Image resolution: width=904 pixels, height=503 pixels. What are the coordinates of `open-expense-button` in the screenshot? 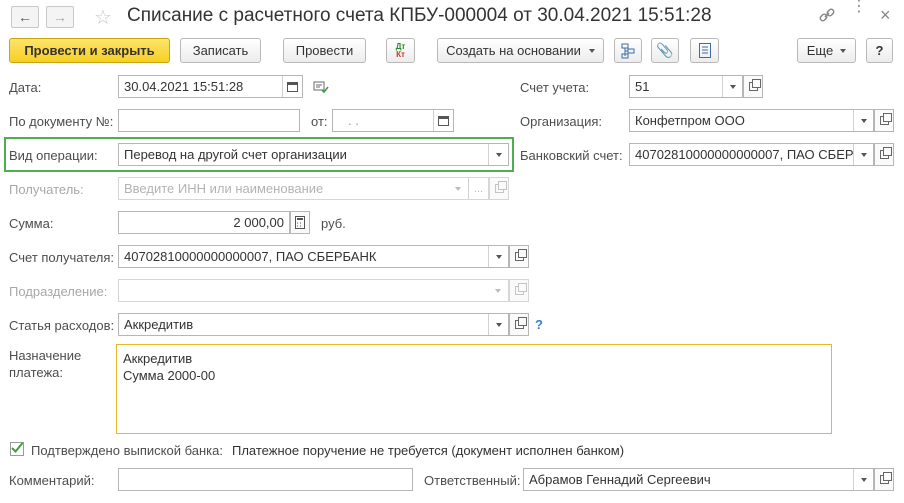 It's located at (519, 324).